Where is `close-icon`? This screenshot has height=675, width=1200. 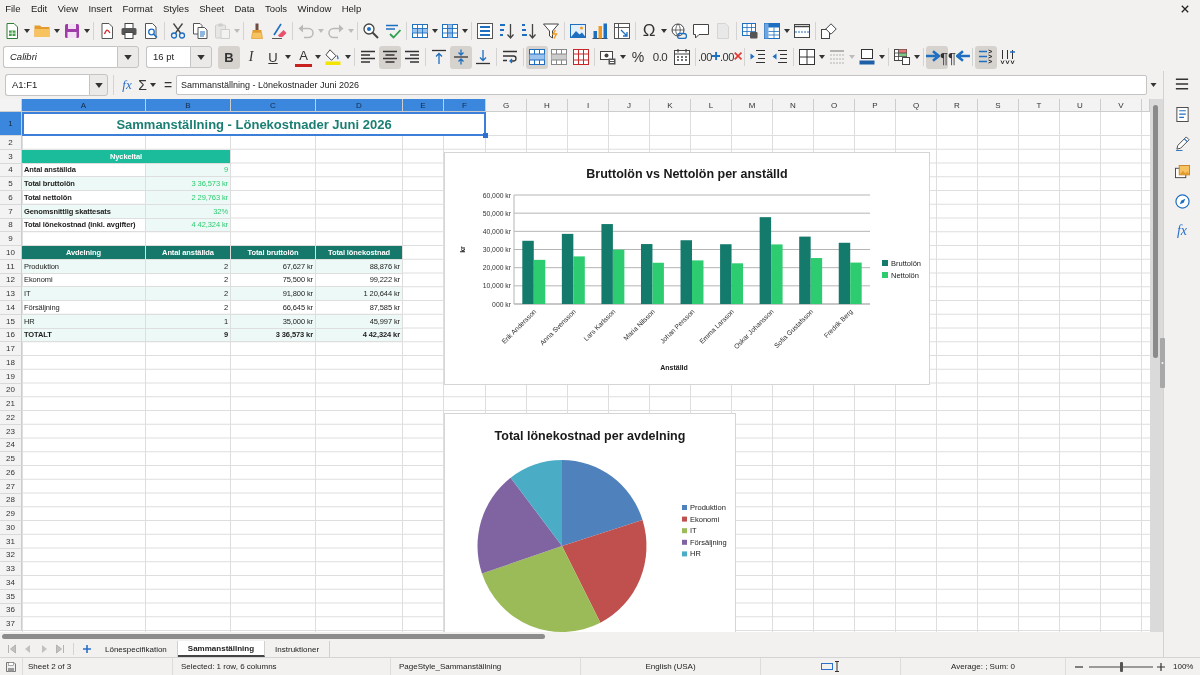 close-icon is located at coordinates (1185, 9).